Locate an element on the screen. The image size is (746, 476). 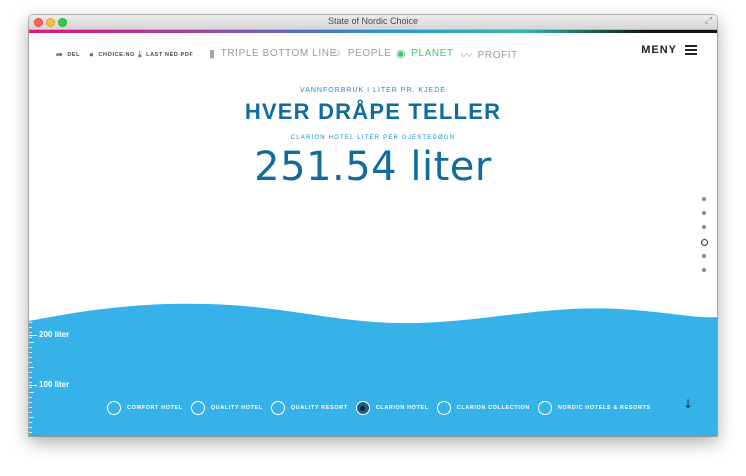
share-link: ➦ DEL is located at coordinates (68, 54).